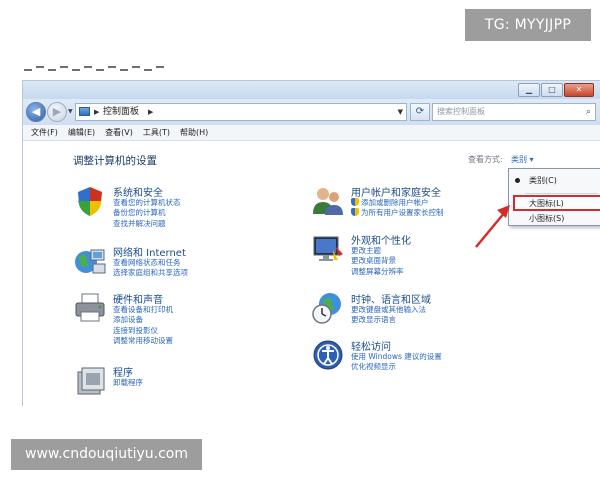 This screenshot has height=480, width=600. I want to click on view-by-menu: 类别(C) 大图标(L) 小图标(S), so click(554, 197).